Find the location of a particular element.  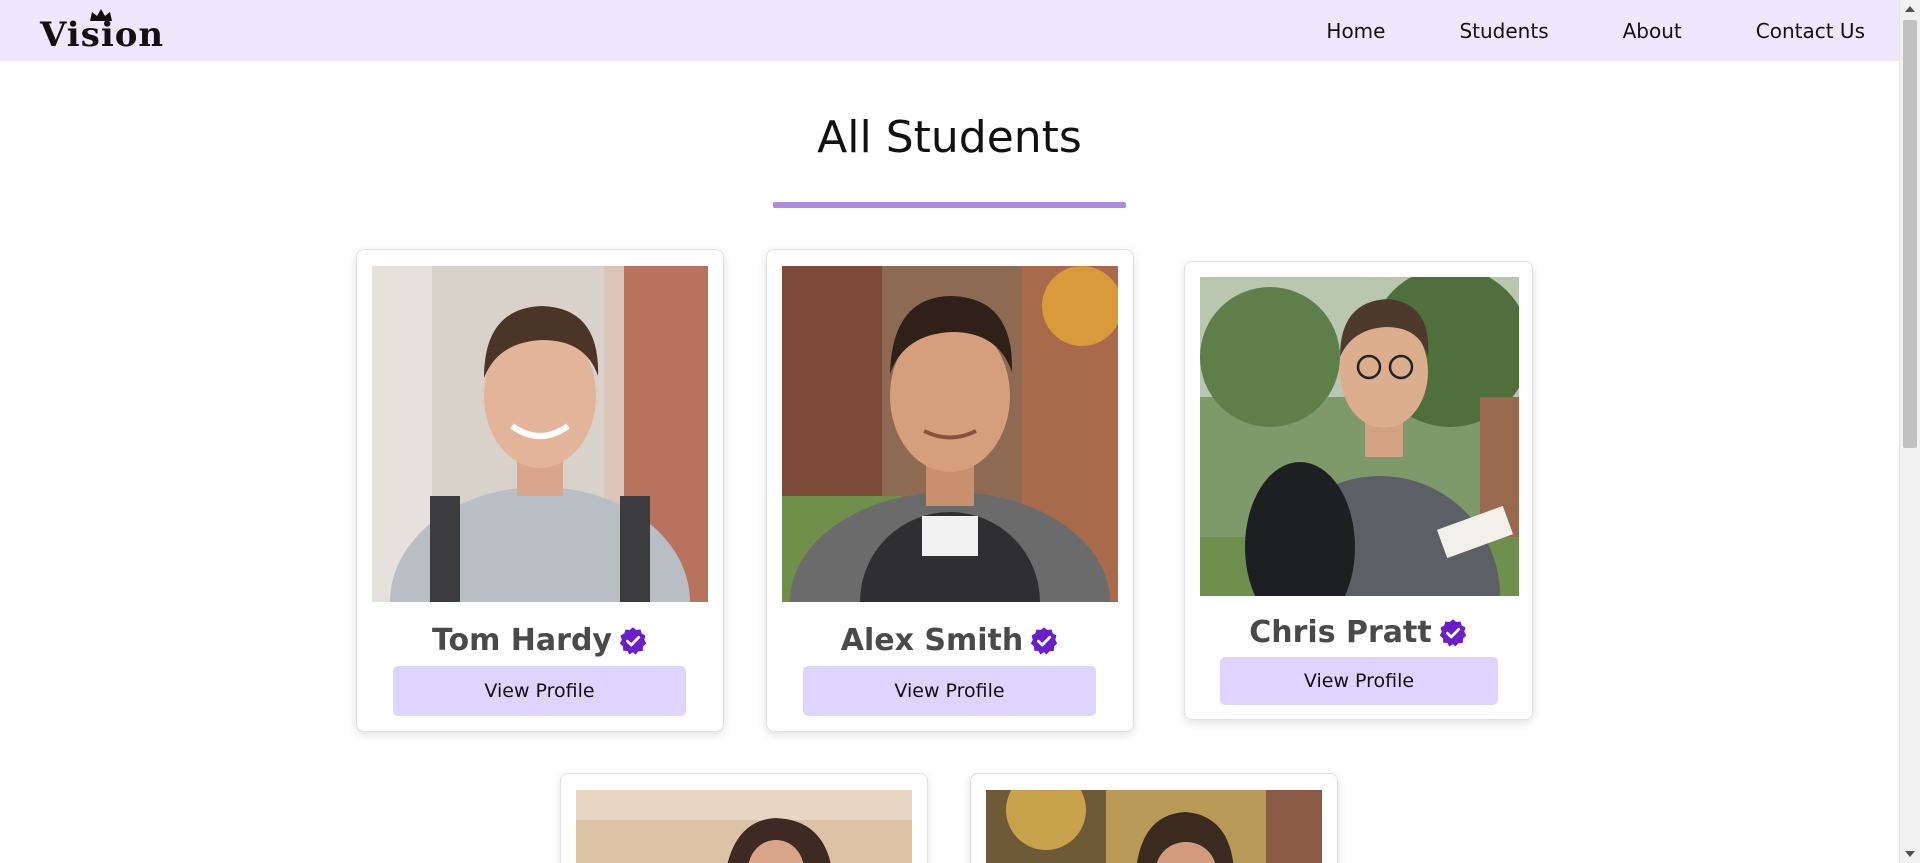

vertical-scrollbar is located at coordinates (1909, 431).